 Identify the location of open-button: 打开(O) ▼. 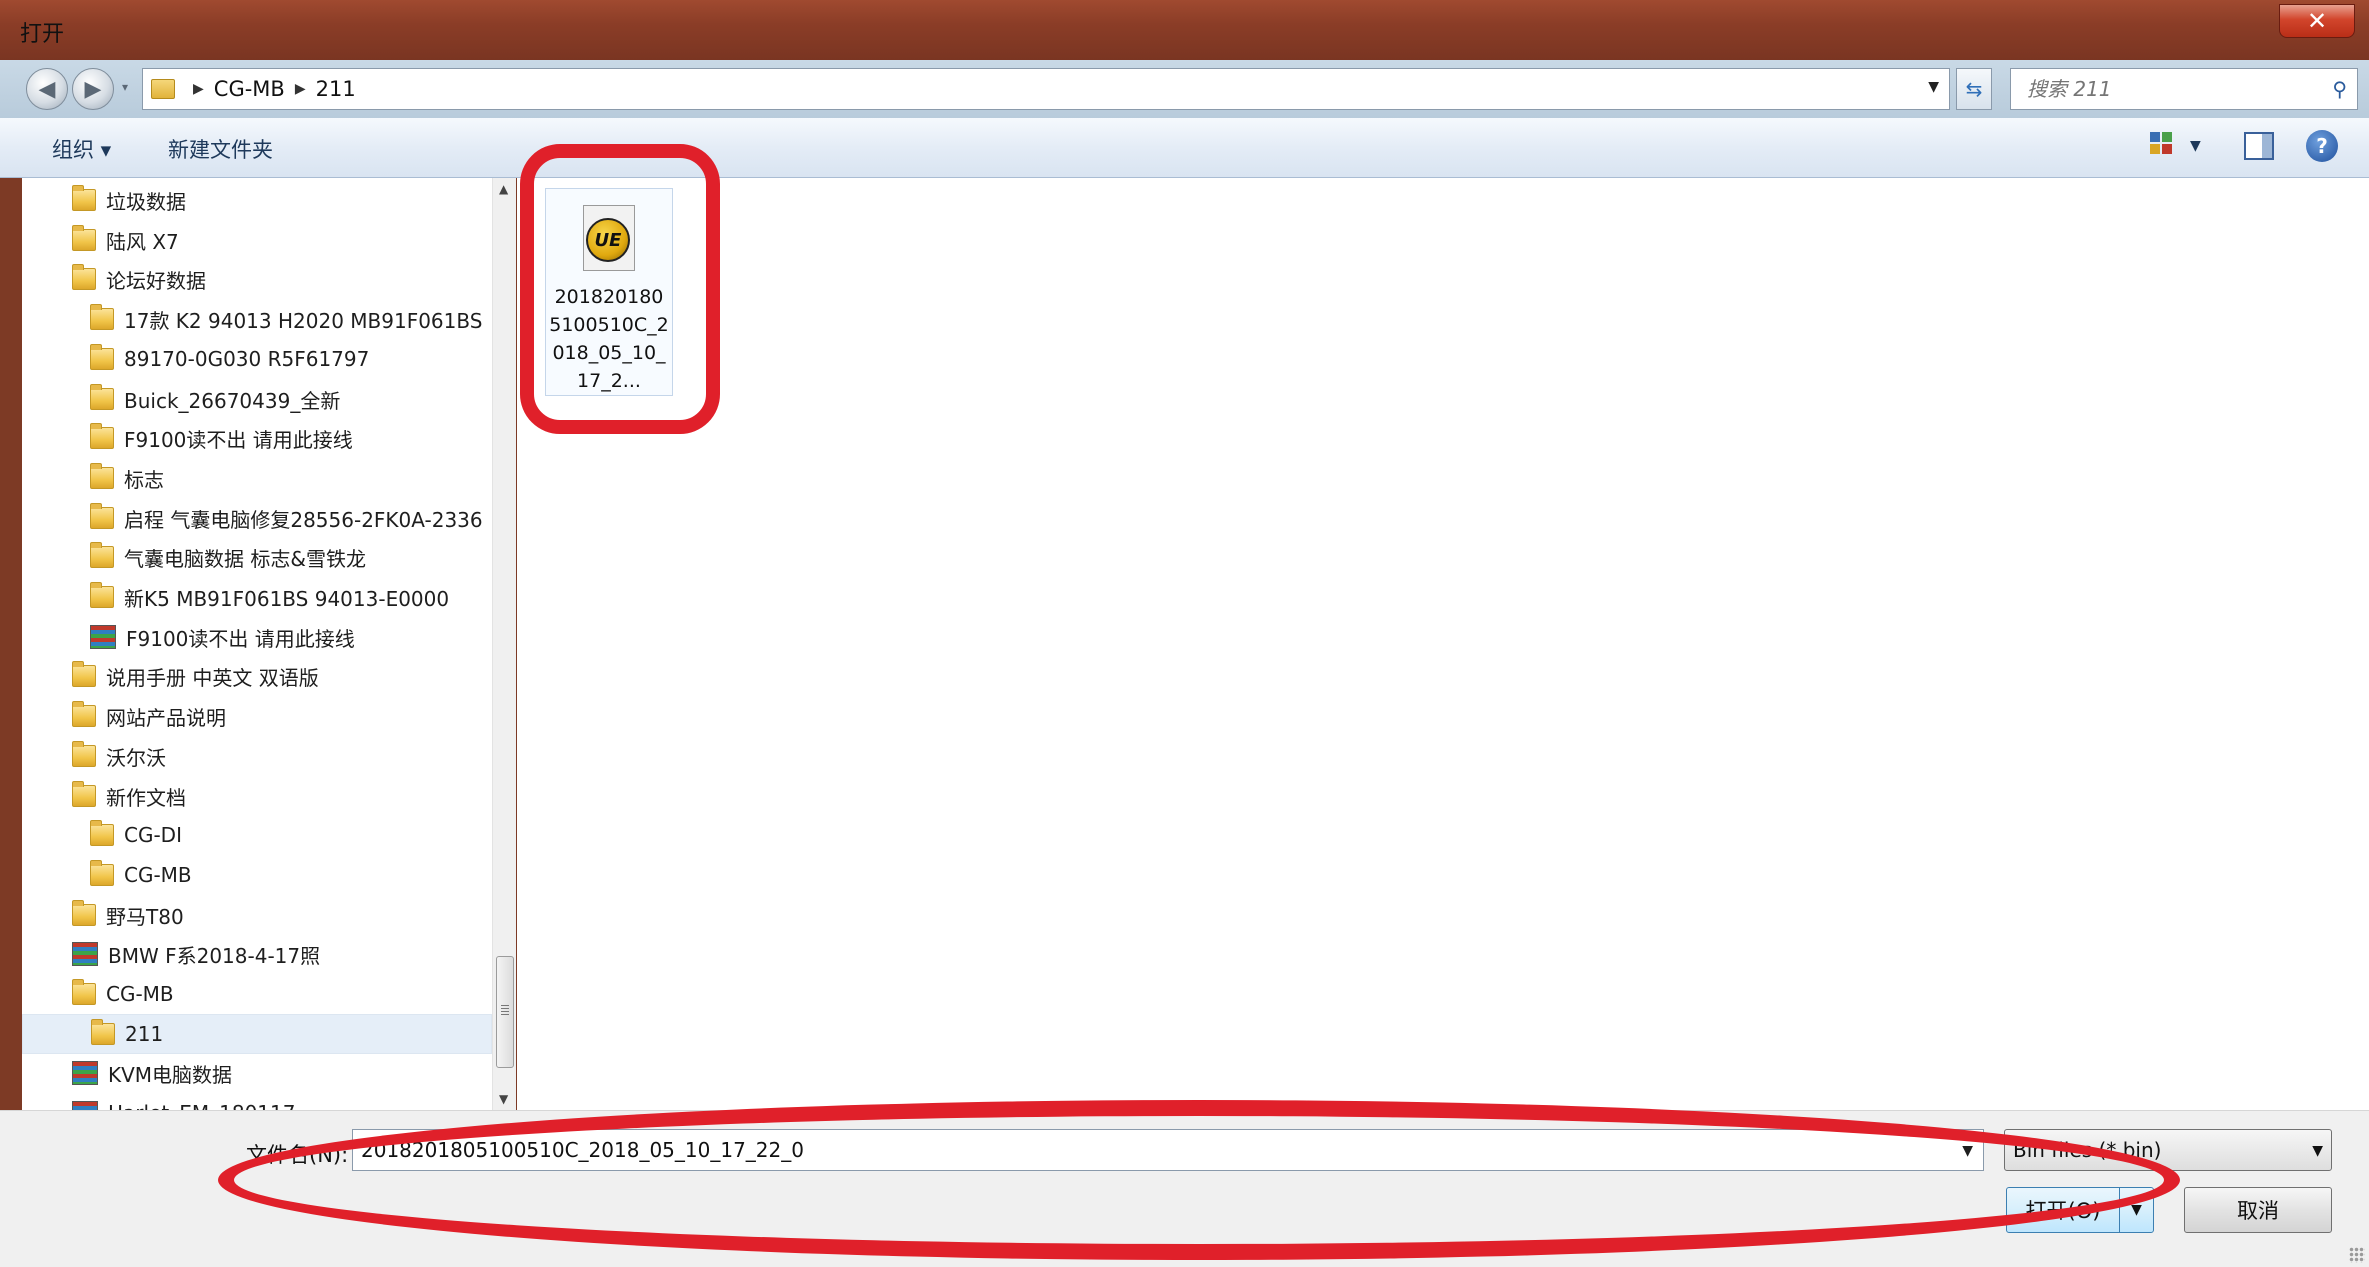
(2080, 1210).